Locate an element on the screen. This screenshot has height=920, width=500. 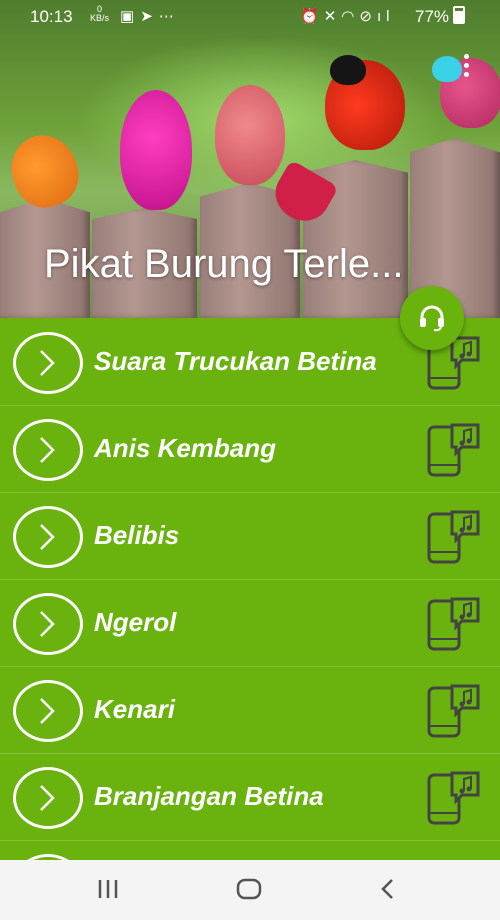
dnd-icon: ⊘ is located at coordinates (368, 16).